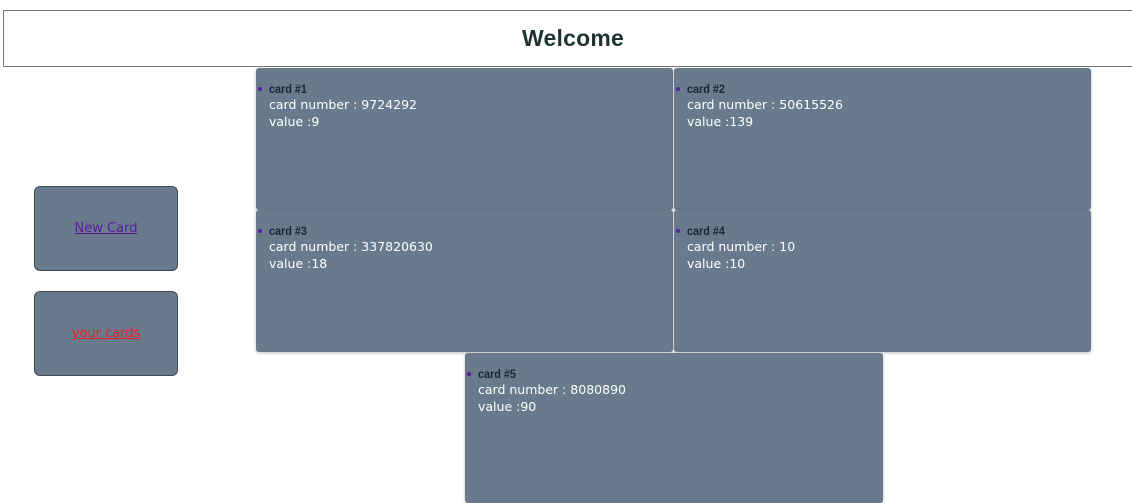 The height and width of the screenshot is (503, 1132). I want to click on card-number: card number : 9724292, so click(343, 104).